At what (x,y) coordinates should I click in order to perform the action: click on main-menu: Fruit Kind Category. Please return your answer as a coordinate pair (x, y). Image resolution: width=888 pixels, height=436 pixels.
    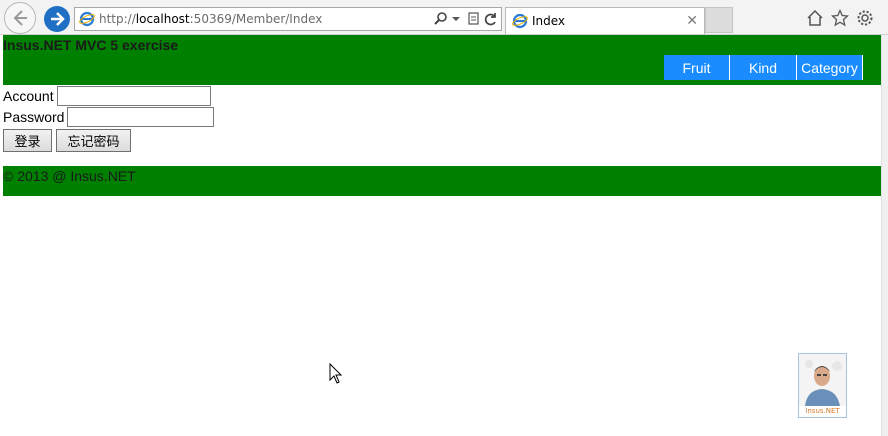
    Looking at the image, I should click on (763, 67).